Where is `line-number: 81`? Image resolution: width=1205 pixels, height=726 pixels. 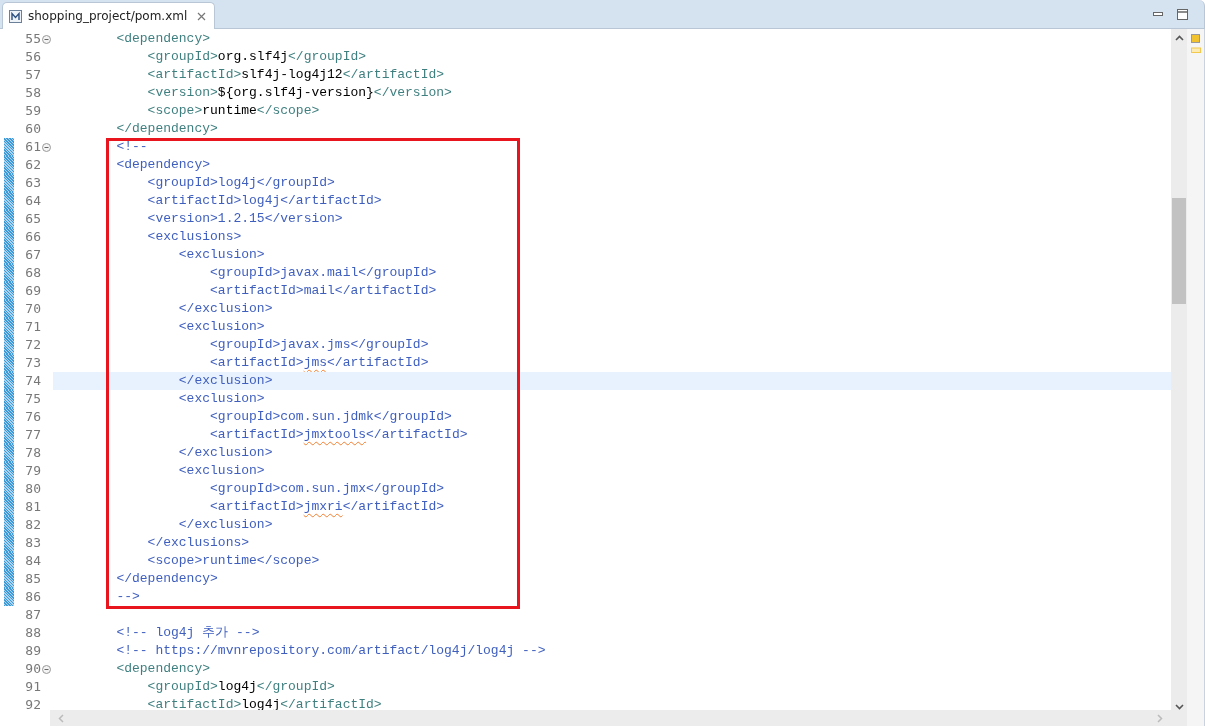 line-number: 81 is located at coordinates (32, 507).